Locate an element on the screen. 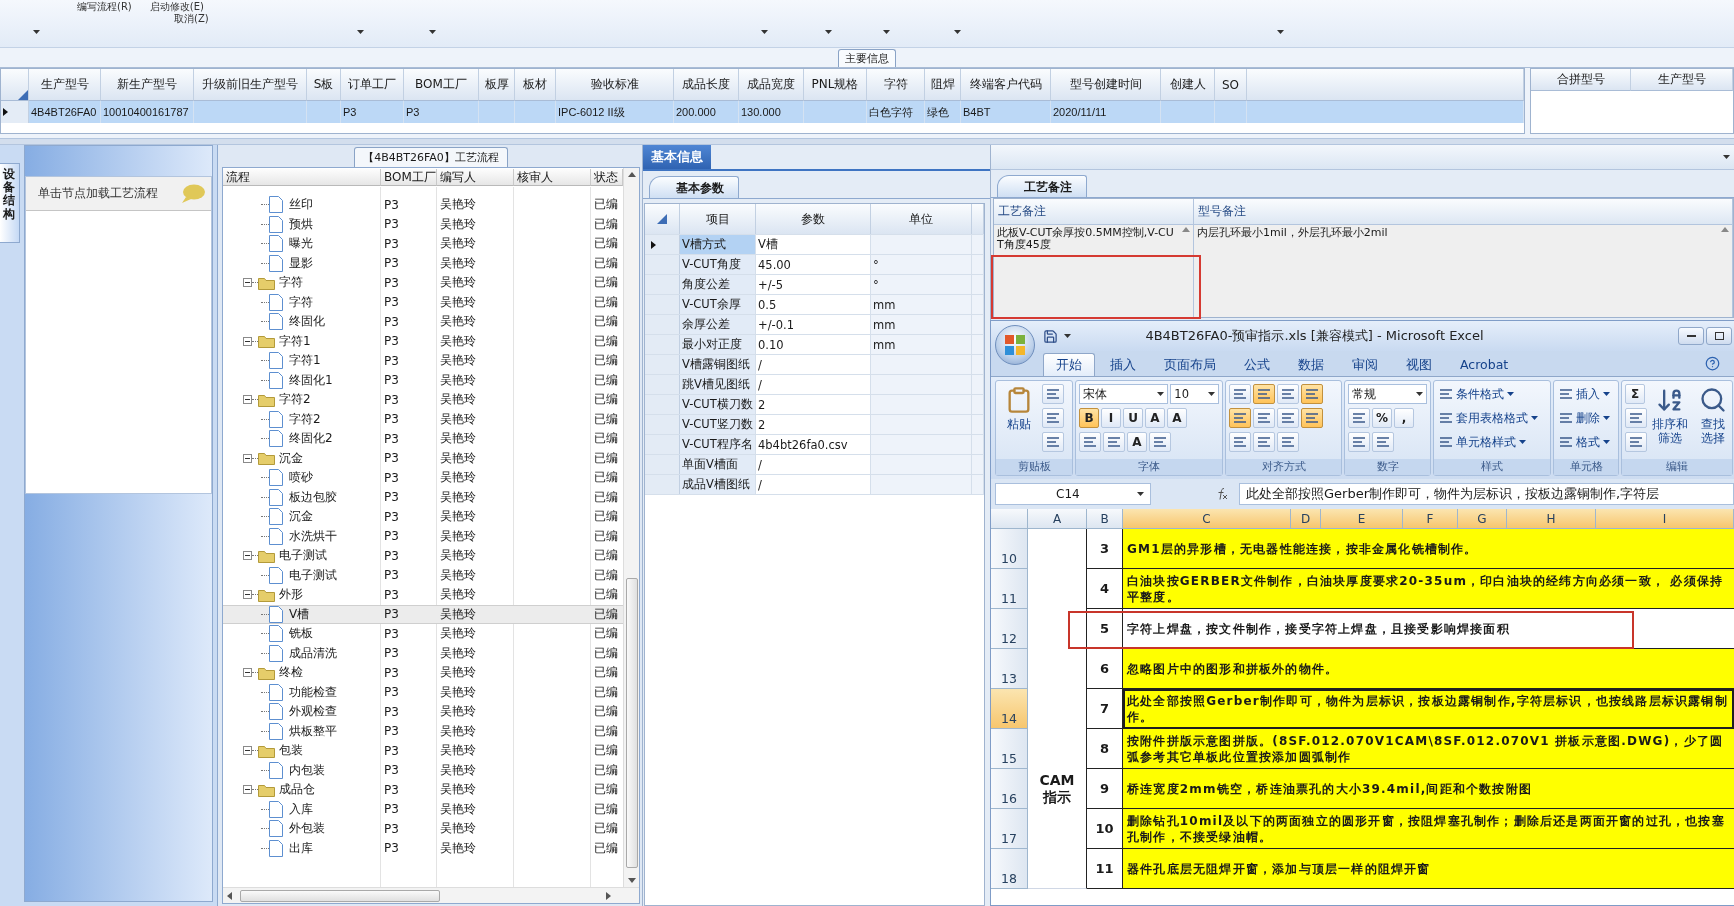  tree-node-label: 终固化2 is located at coordinates (311, 439).